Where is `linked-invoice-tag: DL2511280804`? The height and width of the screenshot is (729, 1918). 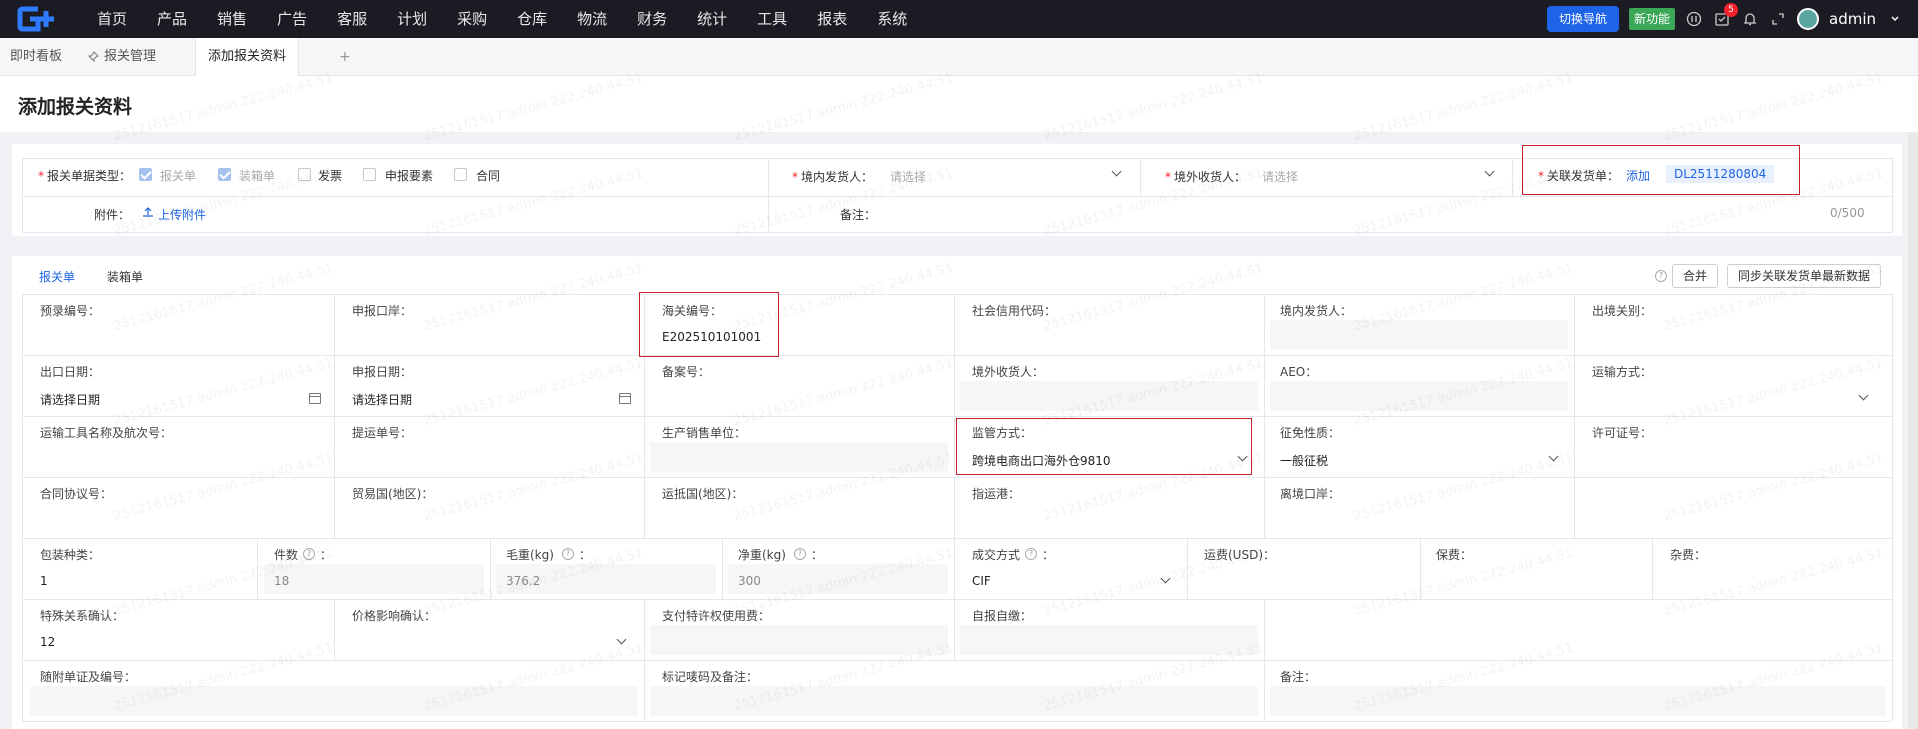
linked-invoice-tag: DL2511280804 is located at coordinates (1720, 174).